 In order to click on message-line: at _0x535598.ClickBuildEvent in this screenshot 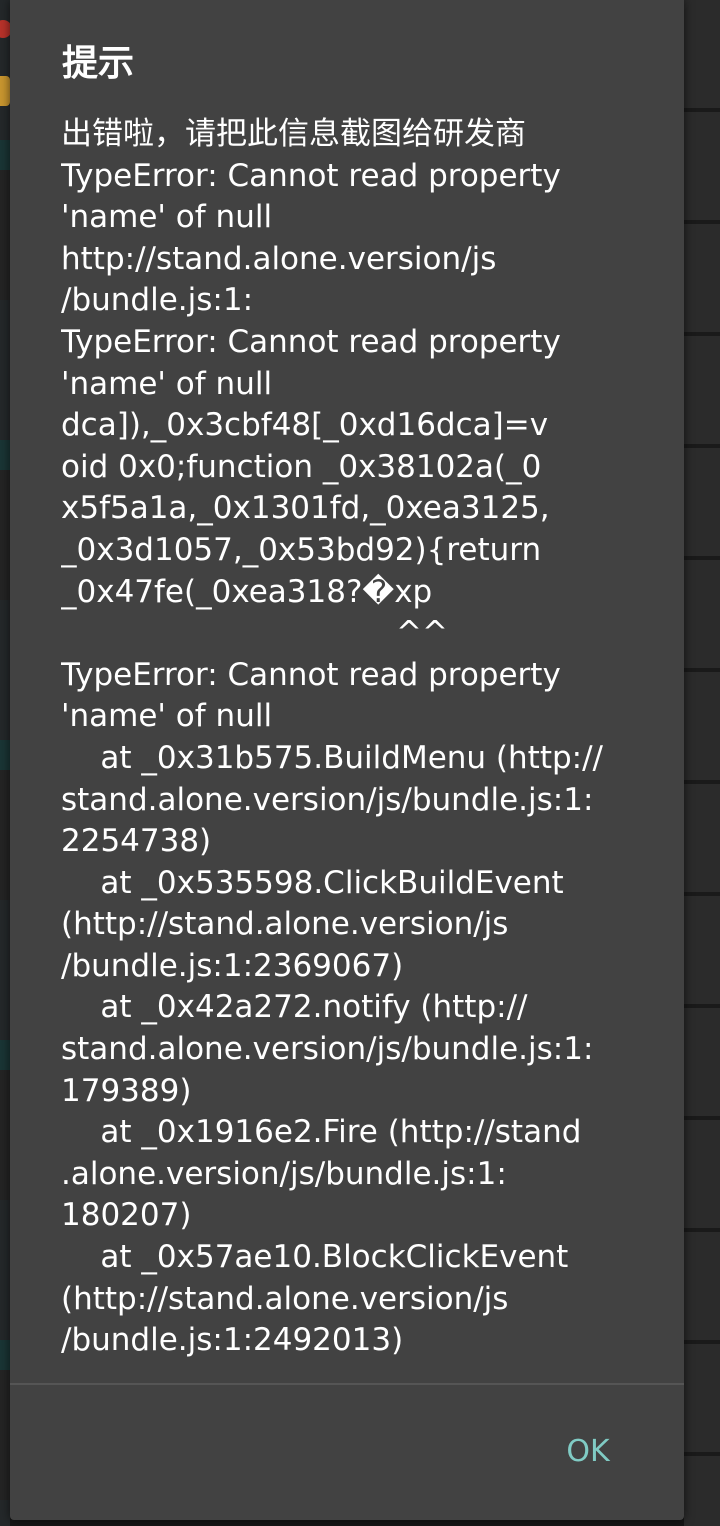, I will do `click(312, 882)`.